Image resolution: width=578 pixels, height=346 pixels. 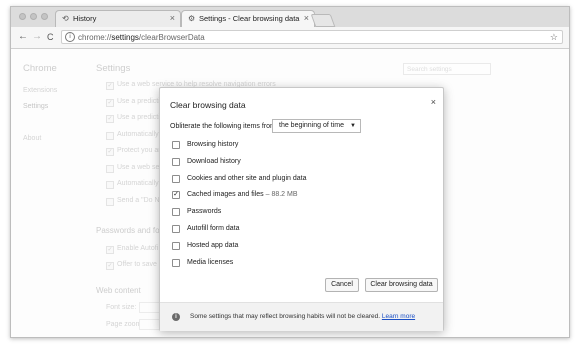 I want to click on url-text: chrome://settings/clearBrowserData, so click(x=141, y=37).